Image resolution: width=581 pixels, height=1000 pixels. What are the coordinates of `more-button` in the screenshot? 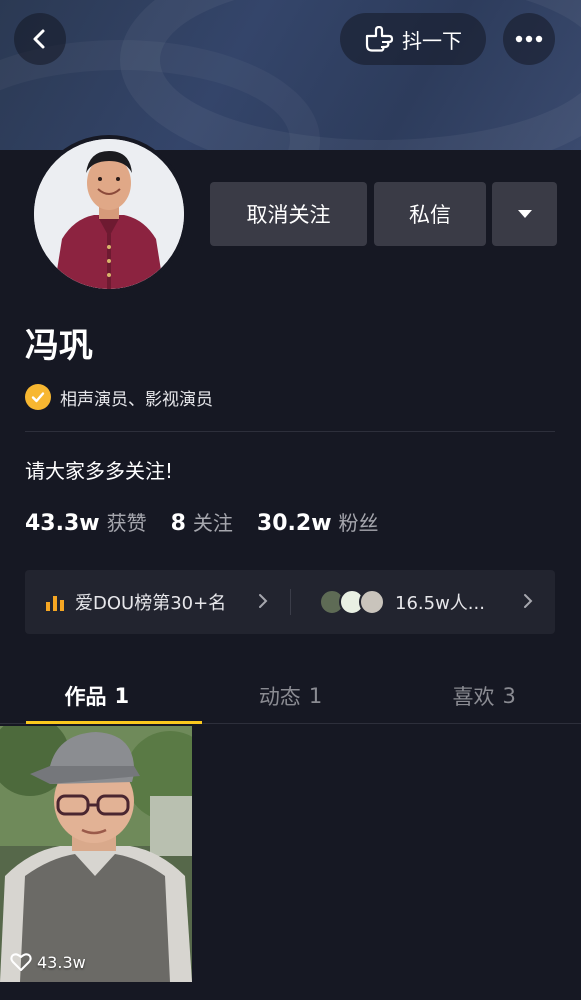 It's located at (529, 39).